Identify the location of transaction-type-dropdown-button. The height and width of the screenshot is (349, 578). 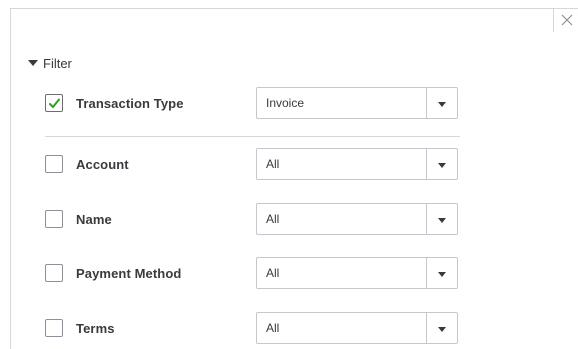
(441, 103).